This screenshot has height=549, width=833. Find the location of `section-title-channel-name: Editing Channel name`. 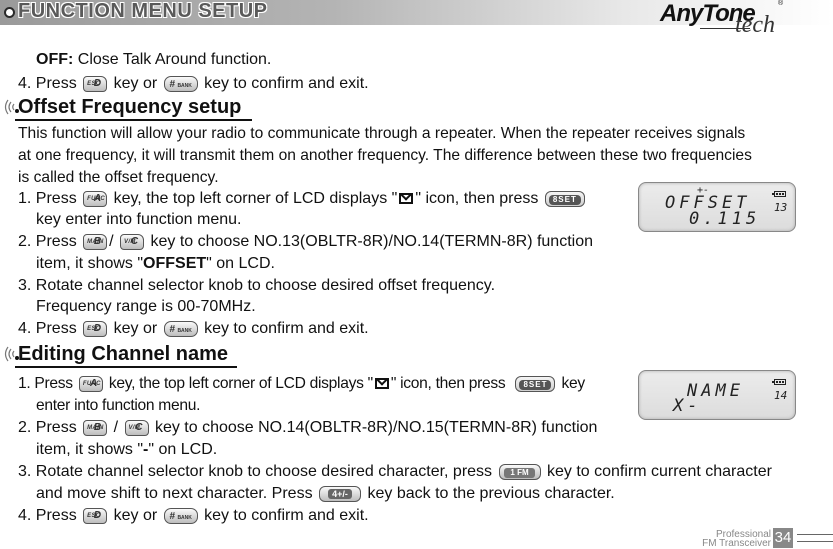

section-title-channel-name: Editing Channel name is located at coordinates (123, 354).